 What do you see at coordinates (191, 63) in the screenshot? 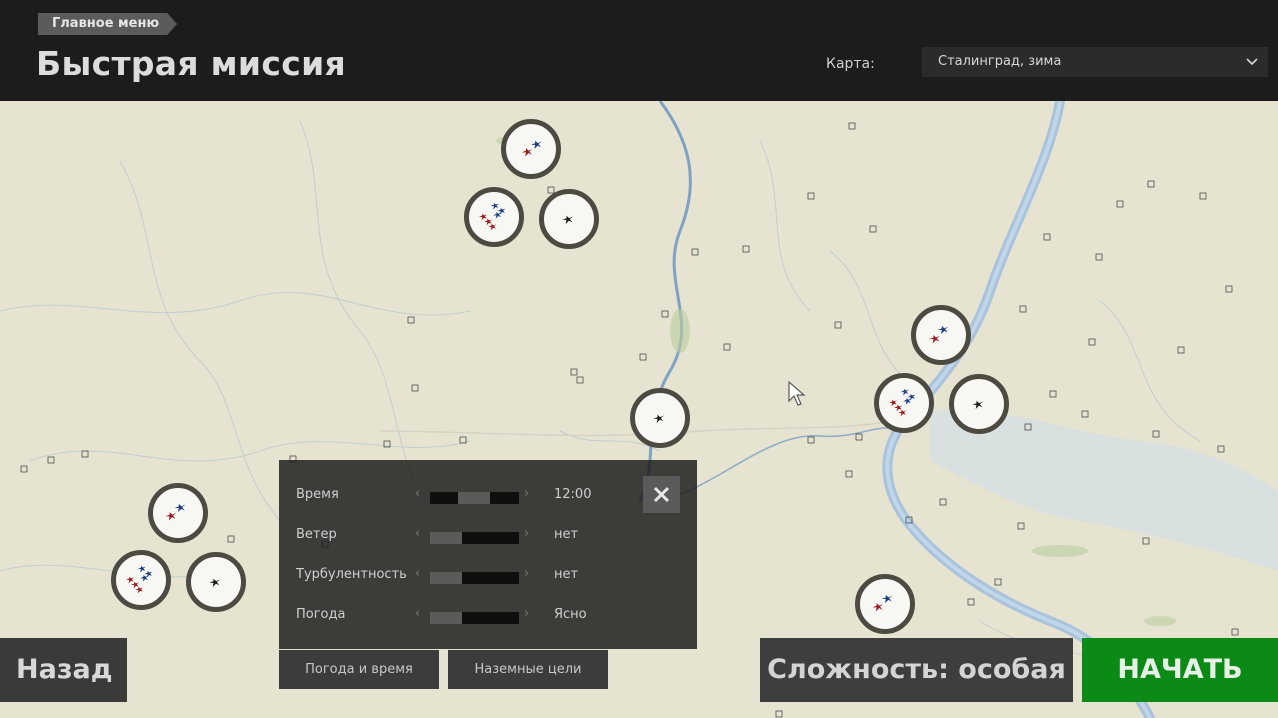
I see `page-title: Быстрая миссия` at bounding box center [191, 63].